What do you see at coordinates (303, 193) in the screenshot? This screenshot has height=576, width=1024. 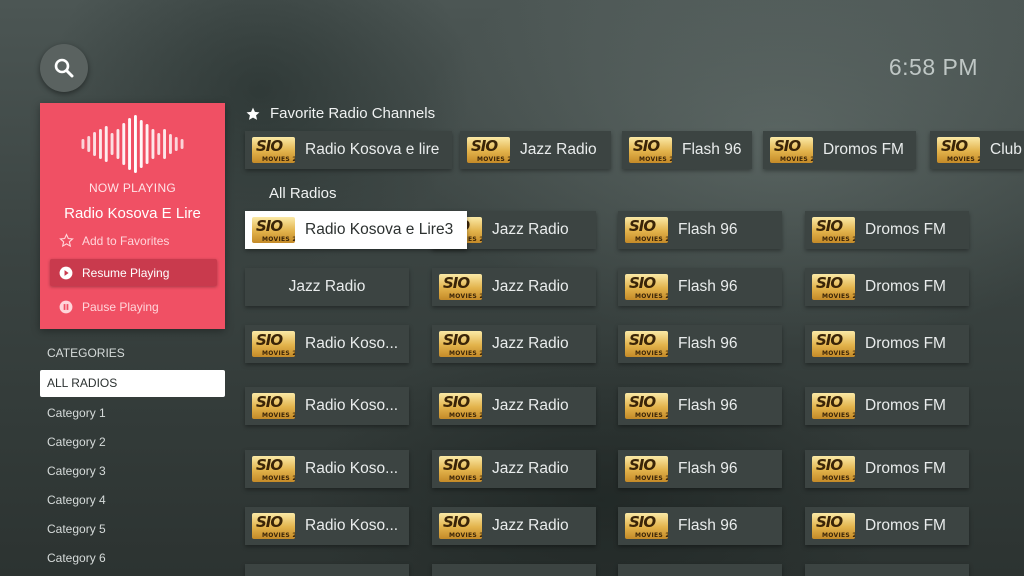 I see `all-radios-heading: All Radios` at bounding box center [303, 193].